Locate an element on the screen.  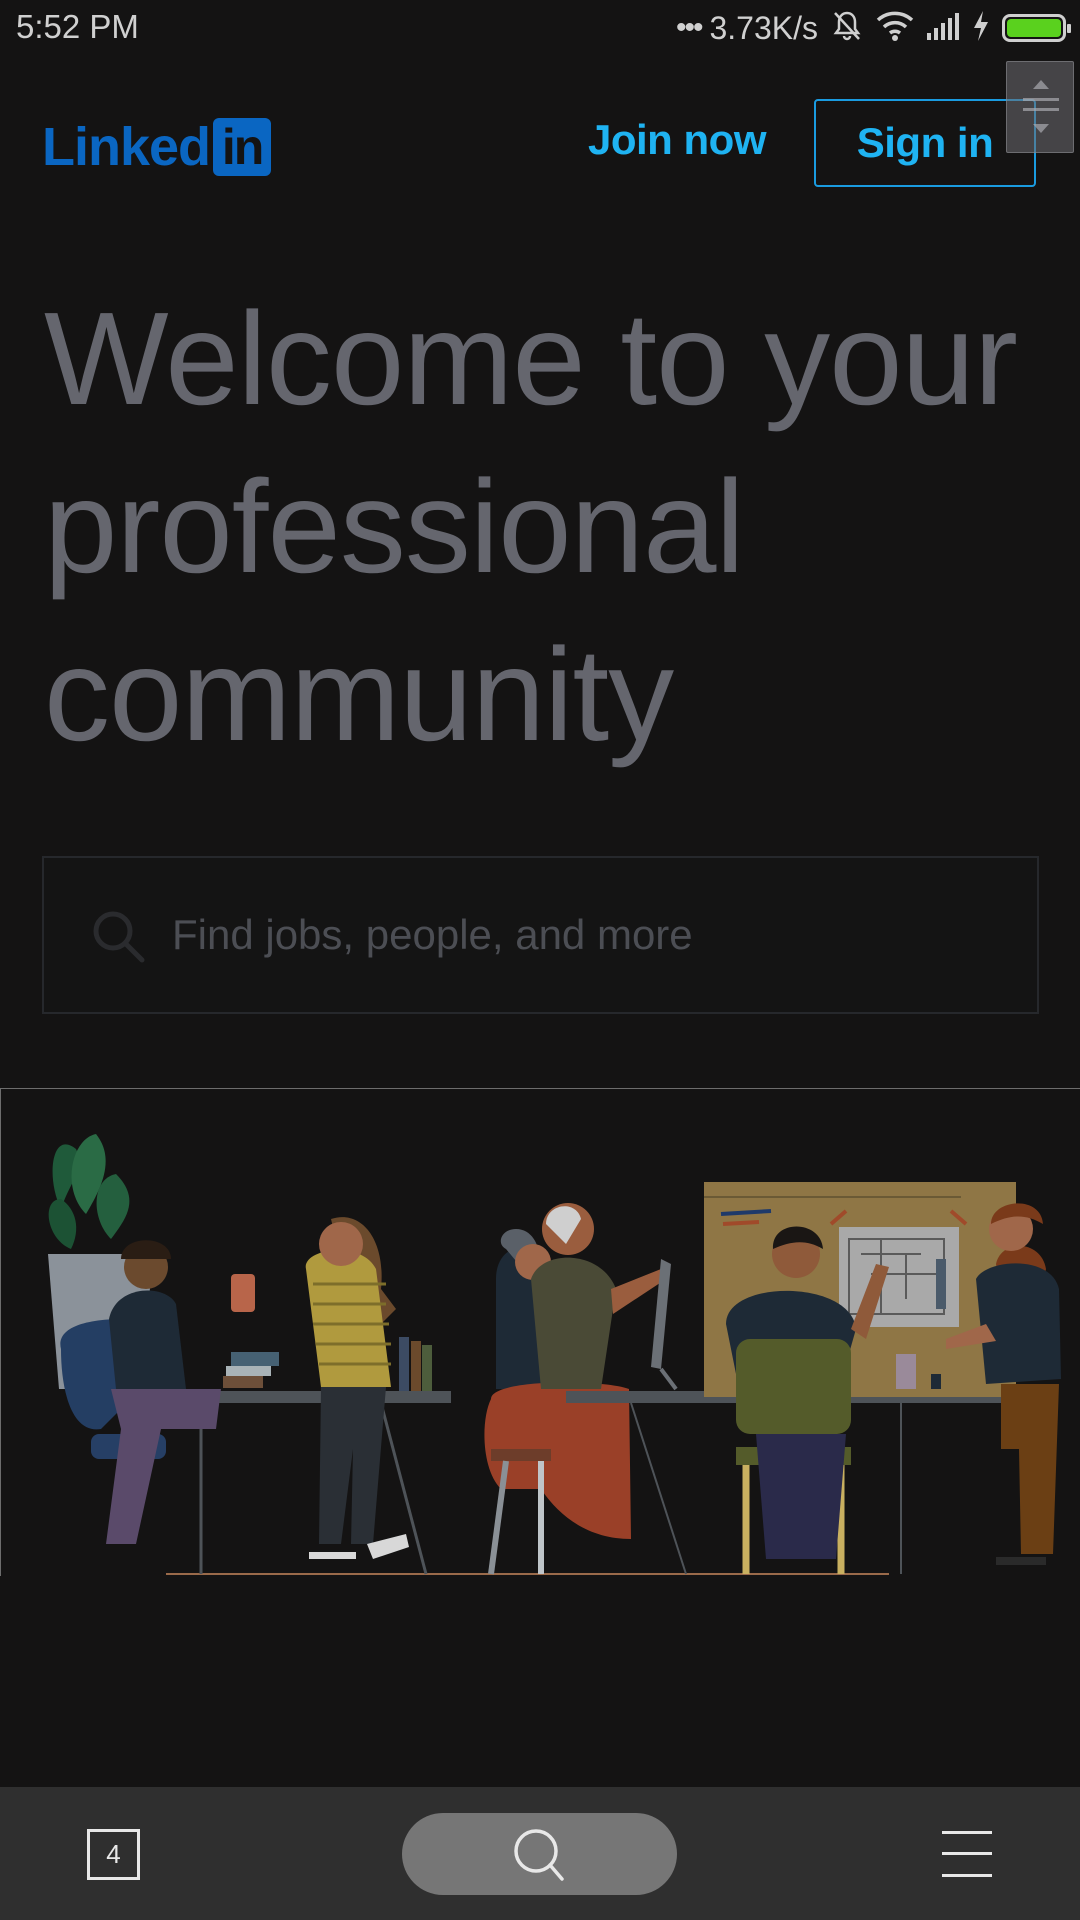
status-dots: ••• is located at coordinates (689, 27).